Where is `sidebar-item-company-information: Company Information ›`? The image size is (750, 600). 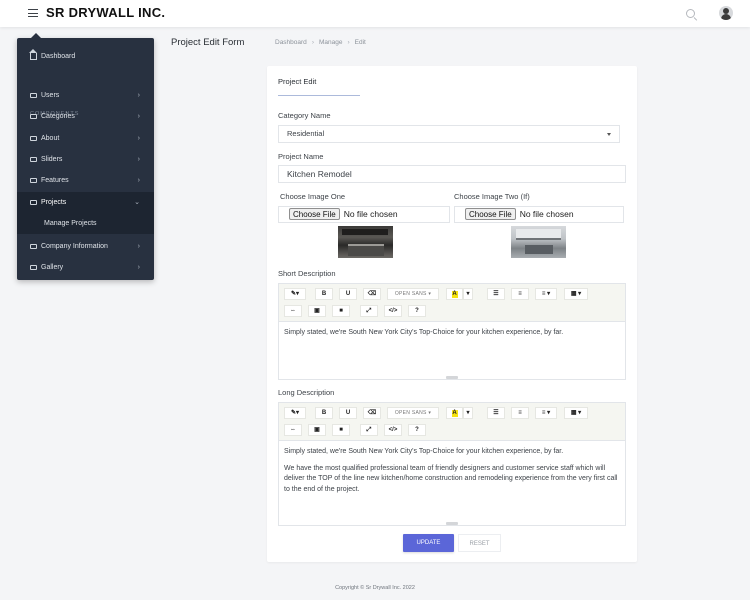 sidebar-item-company-information: Company Information › is located at coordinates (85, 246).